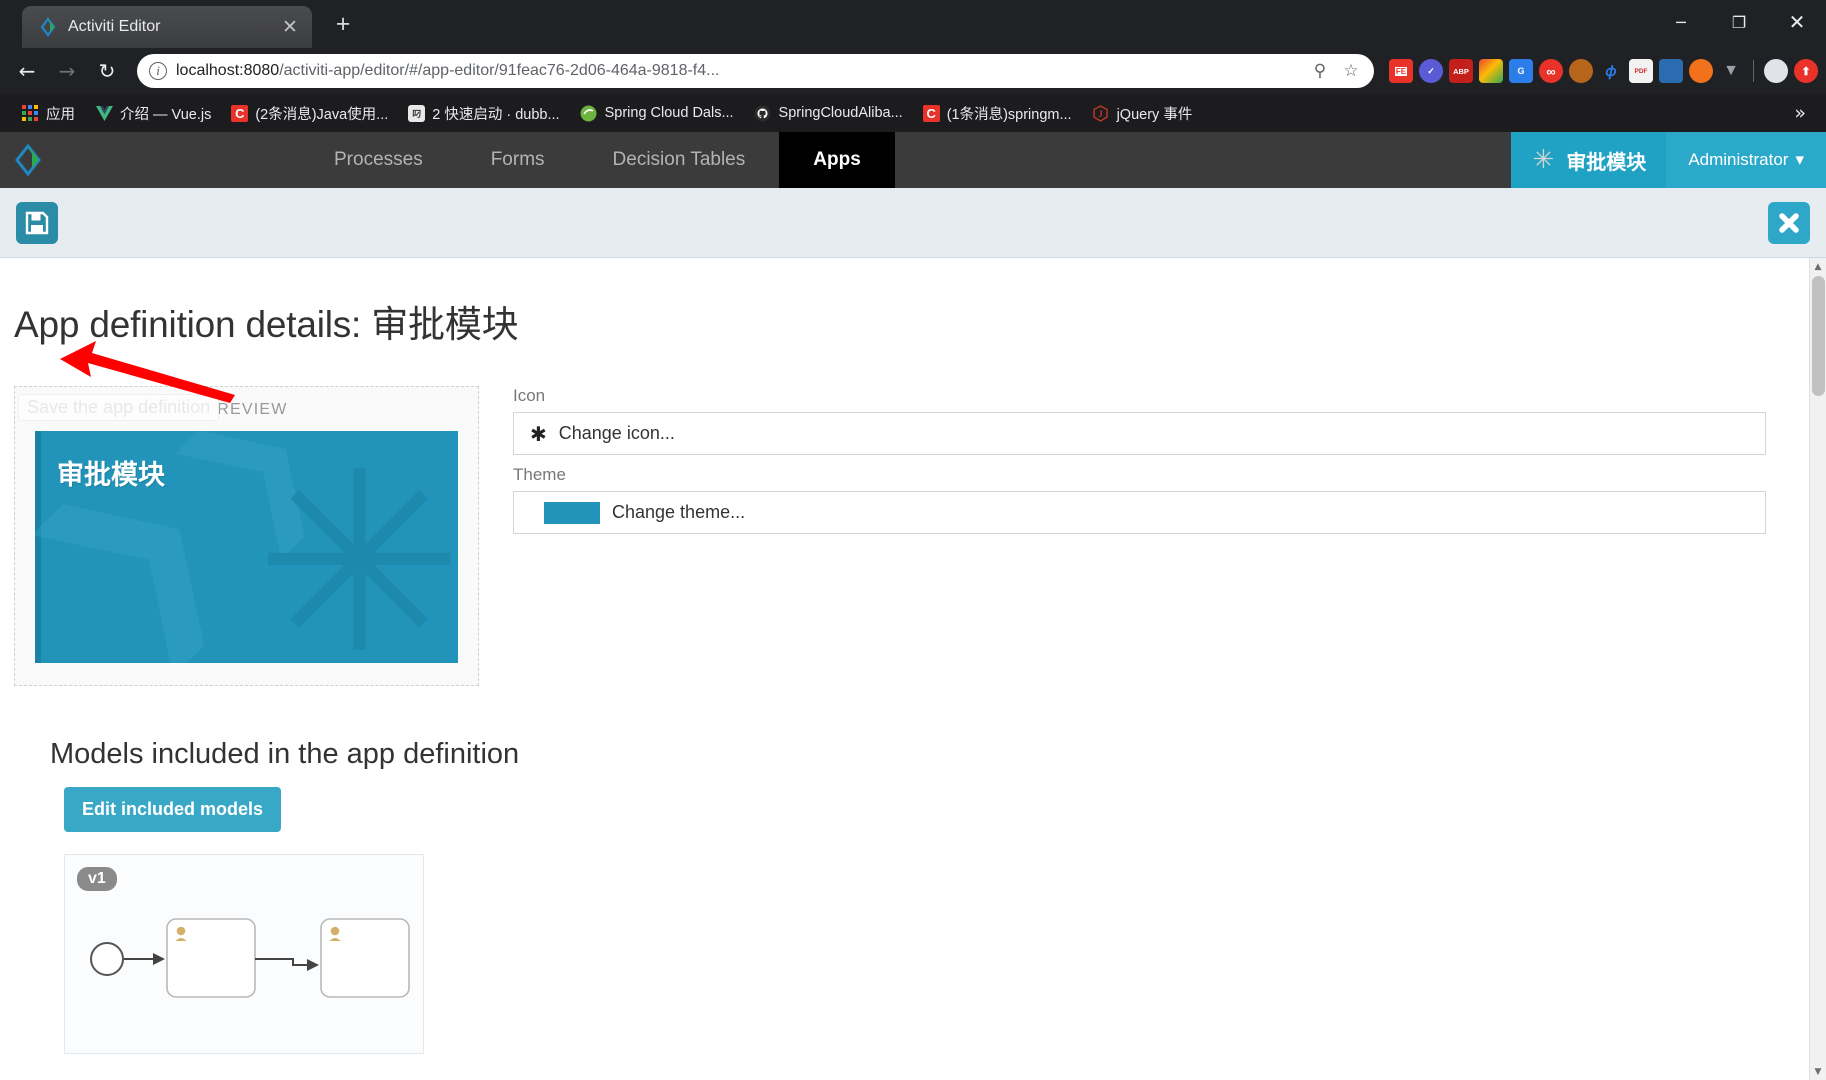 This screenshot has width=1826, height=1080. Describe the element at coordinates (378, 160) in the screenshot. I see `tab-processes: Processes` at that location.